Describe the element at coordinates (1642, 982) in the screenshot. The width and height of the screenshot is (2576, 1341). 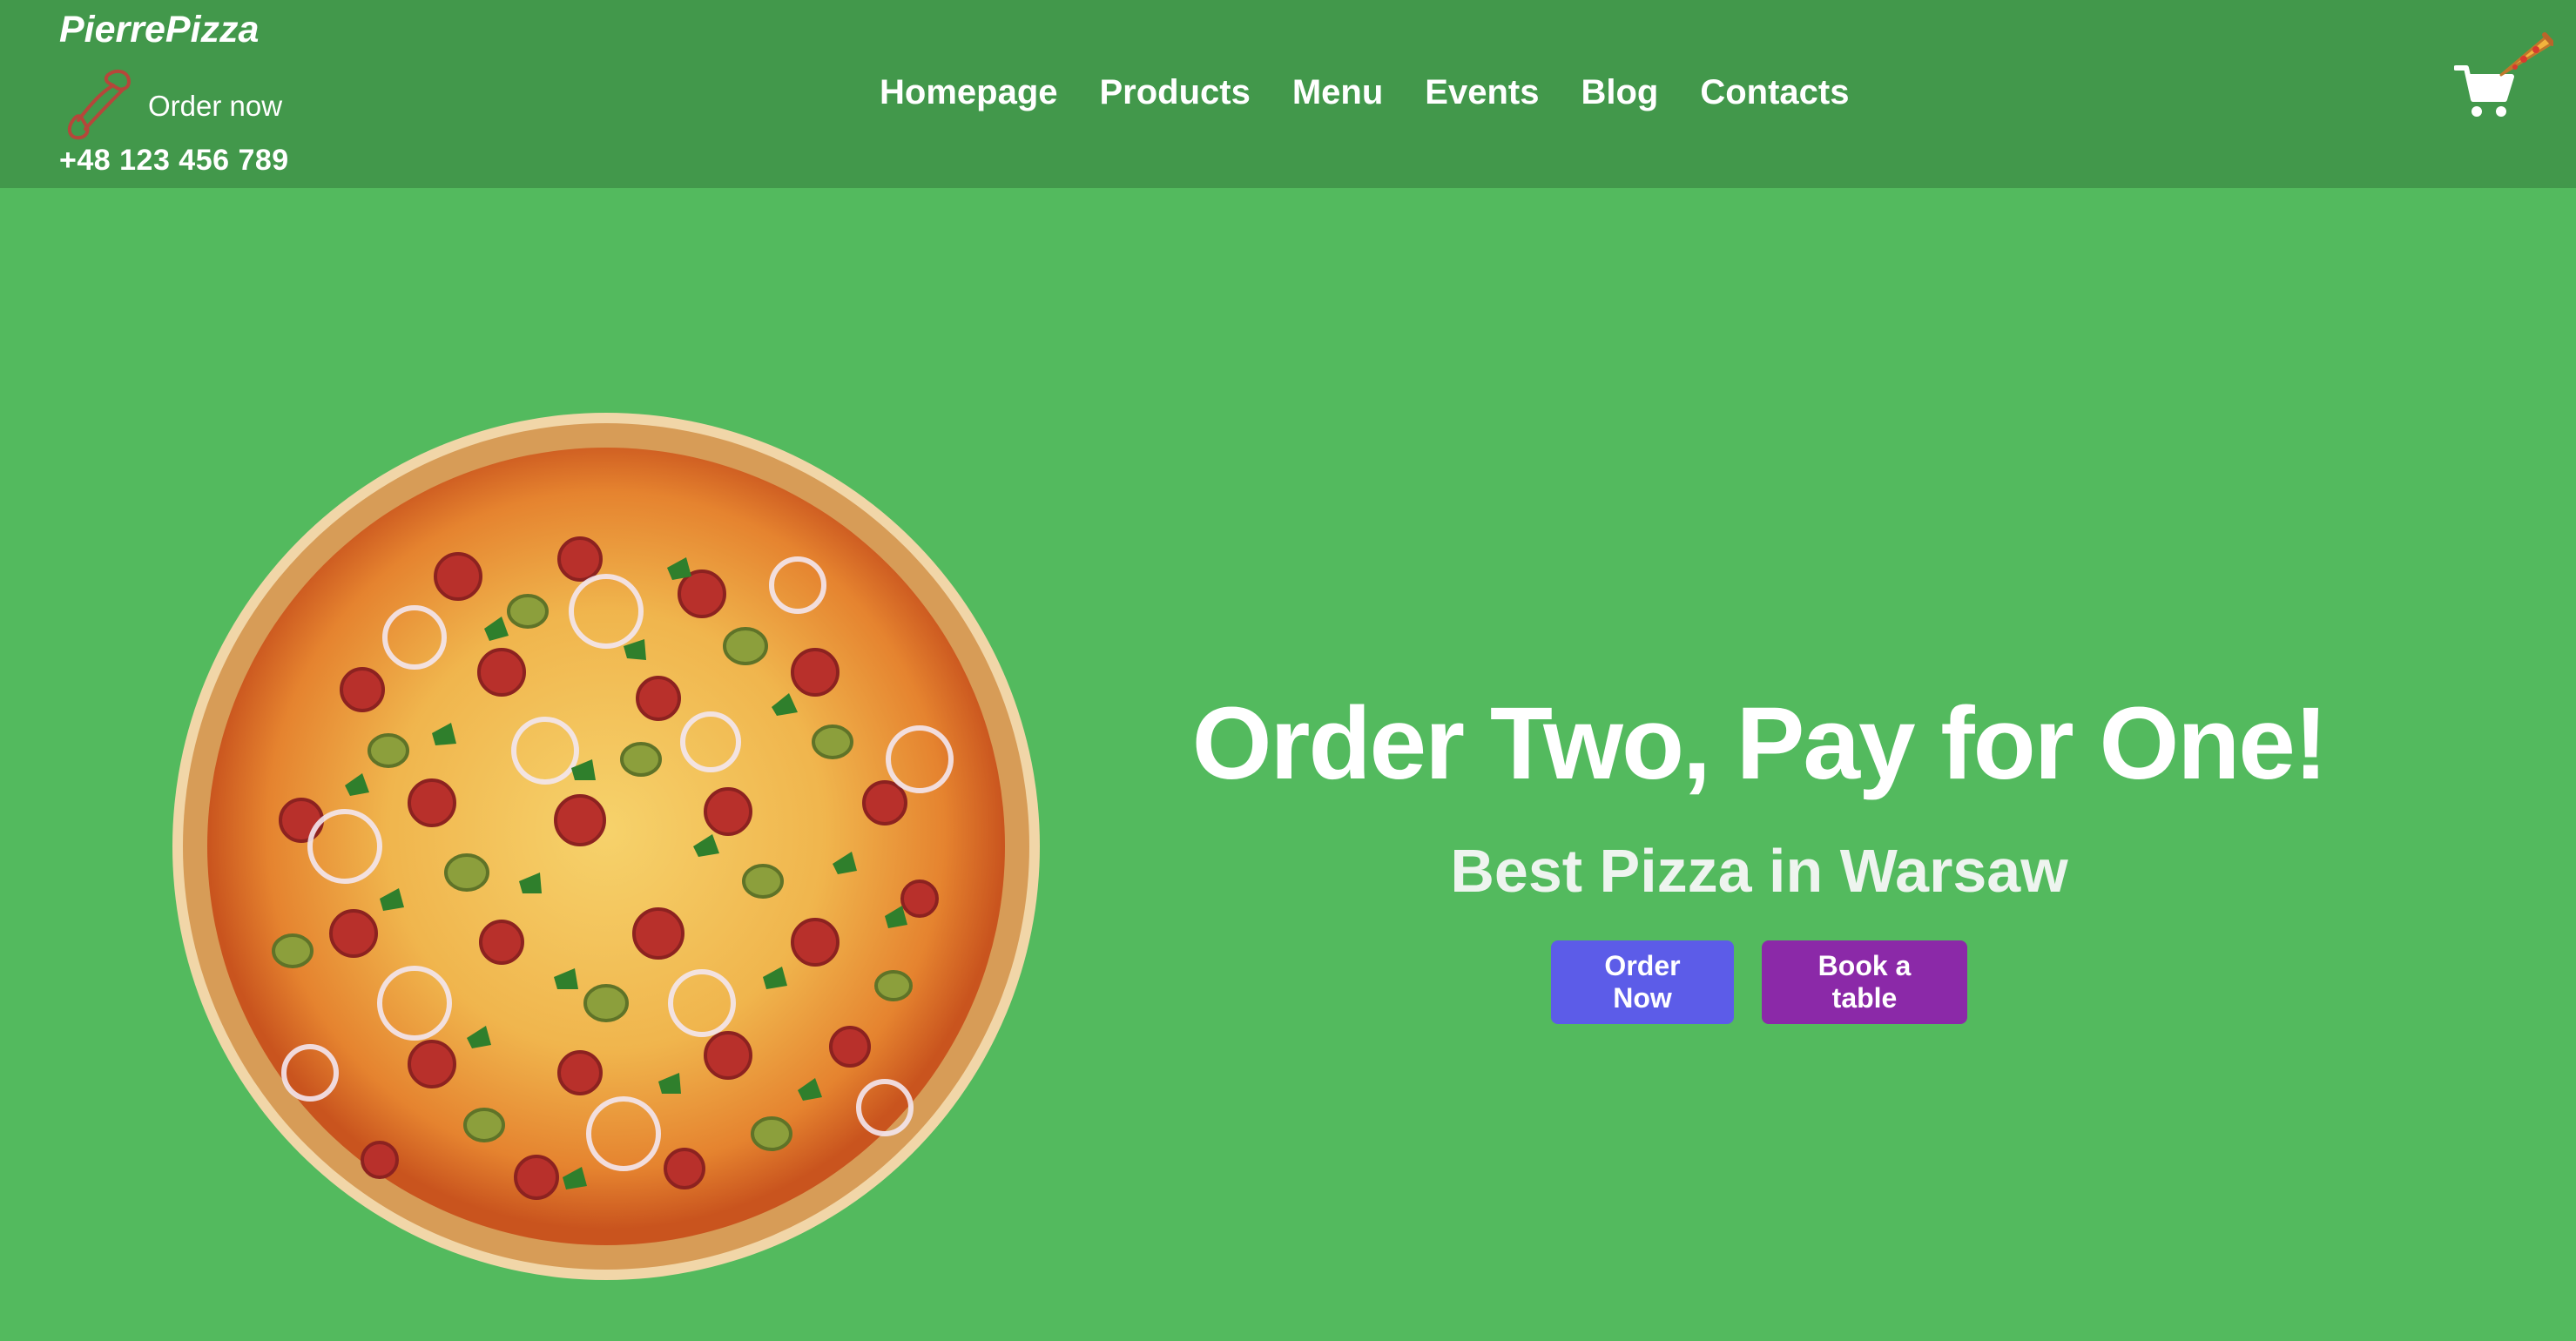
I see `order-now-button: Order Now` at that location.